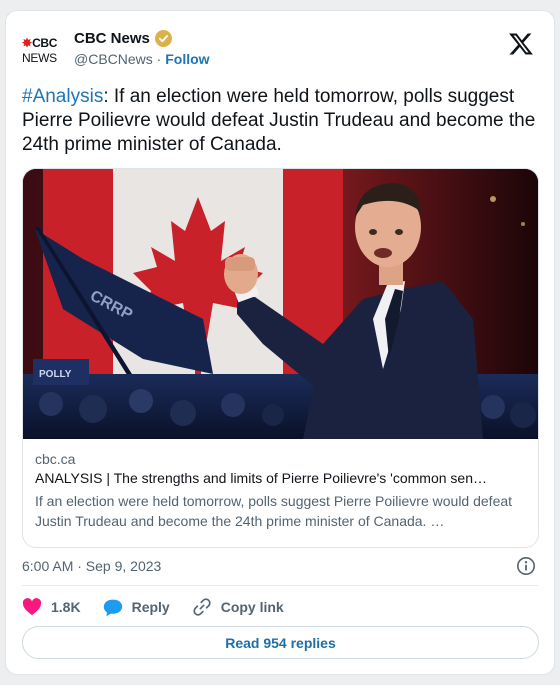  I want to click on hashtag-link: #Analysis, so click(62, 96).